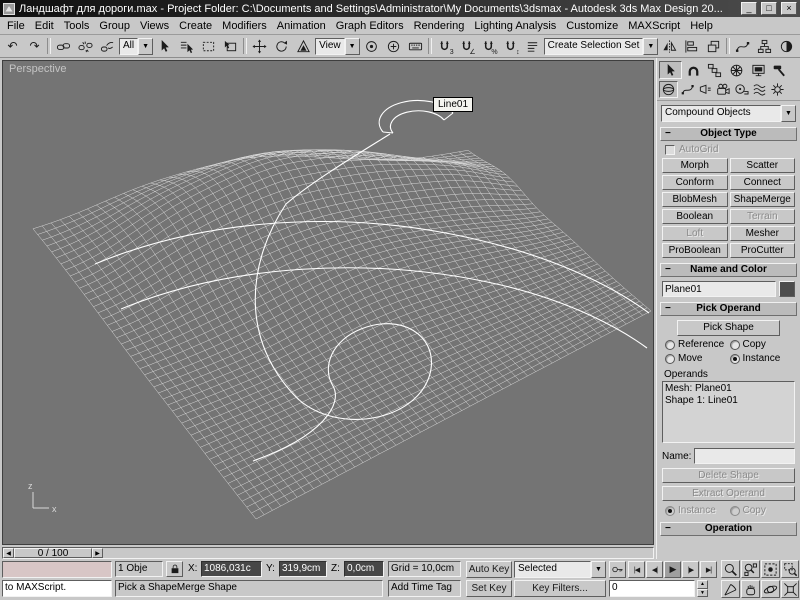 This screenshot has width=800, height=600. Describe the element at coordinates (730, 569) in the screenshot. I see `zoom-icon` at that location.